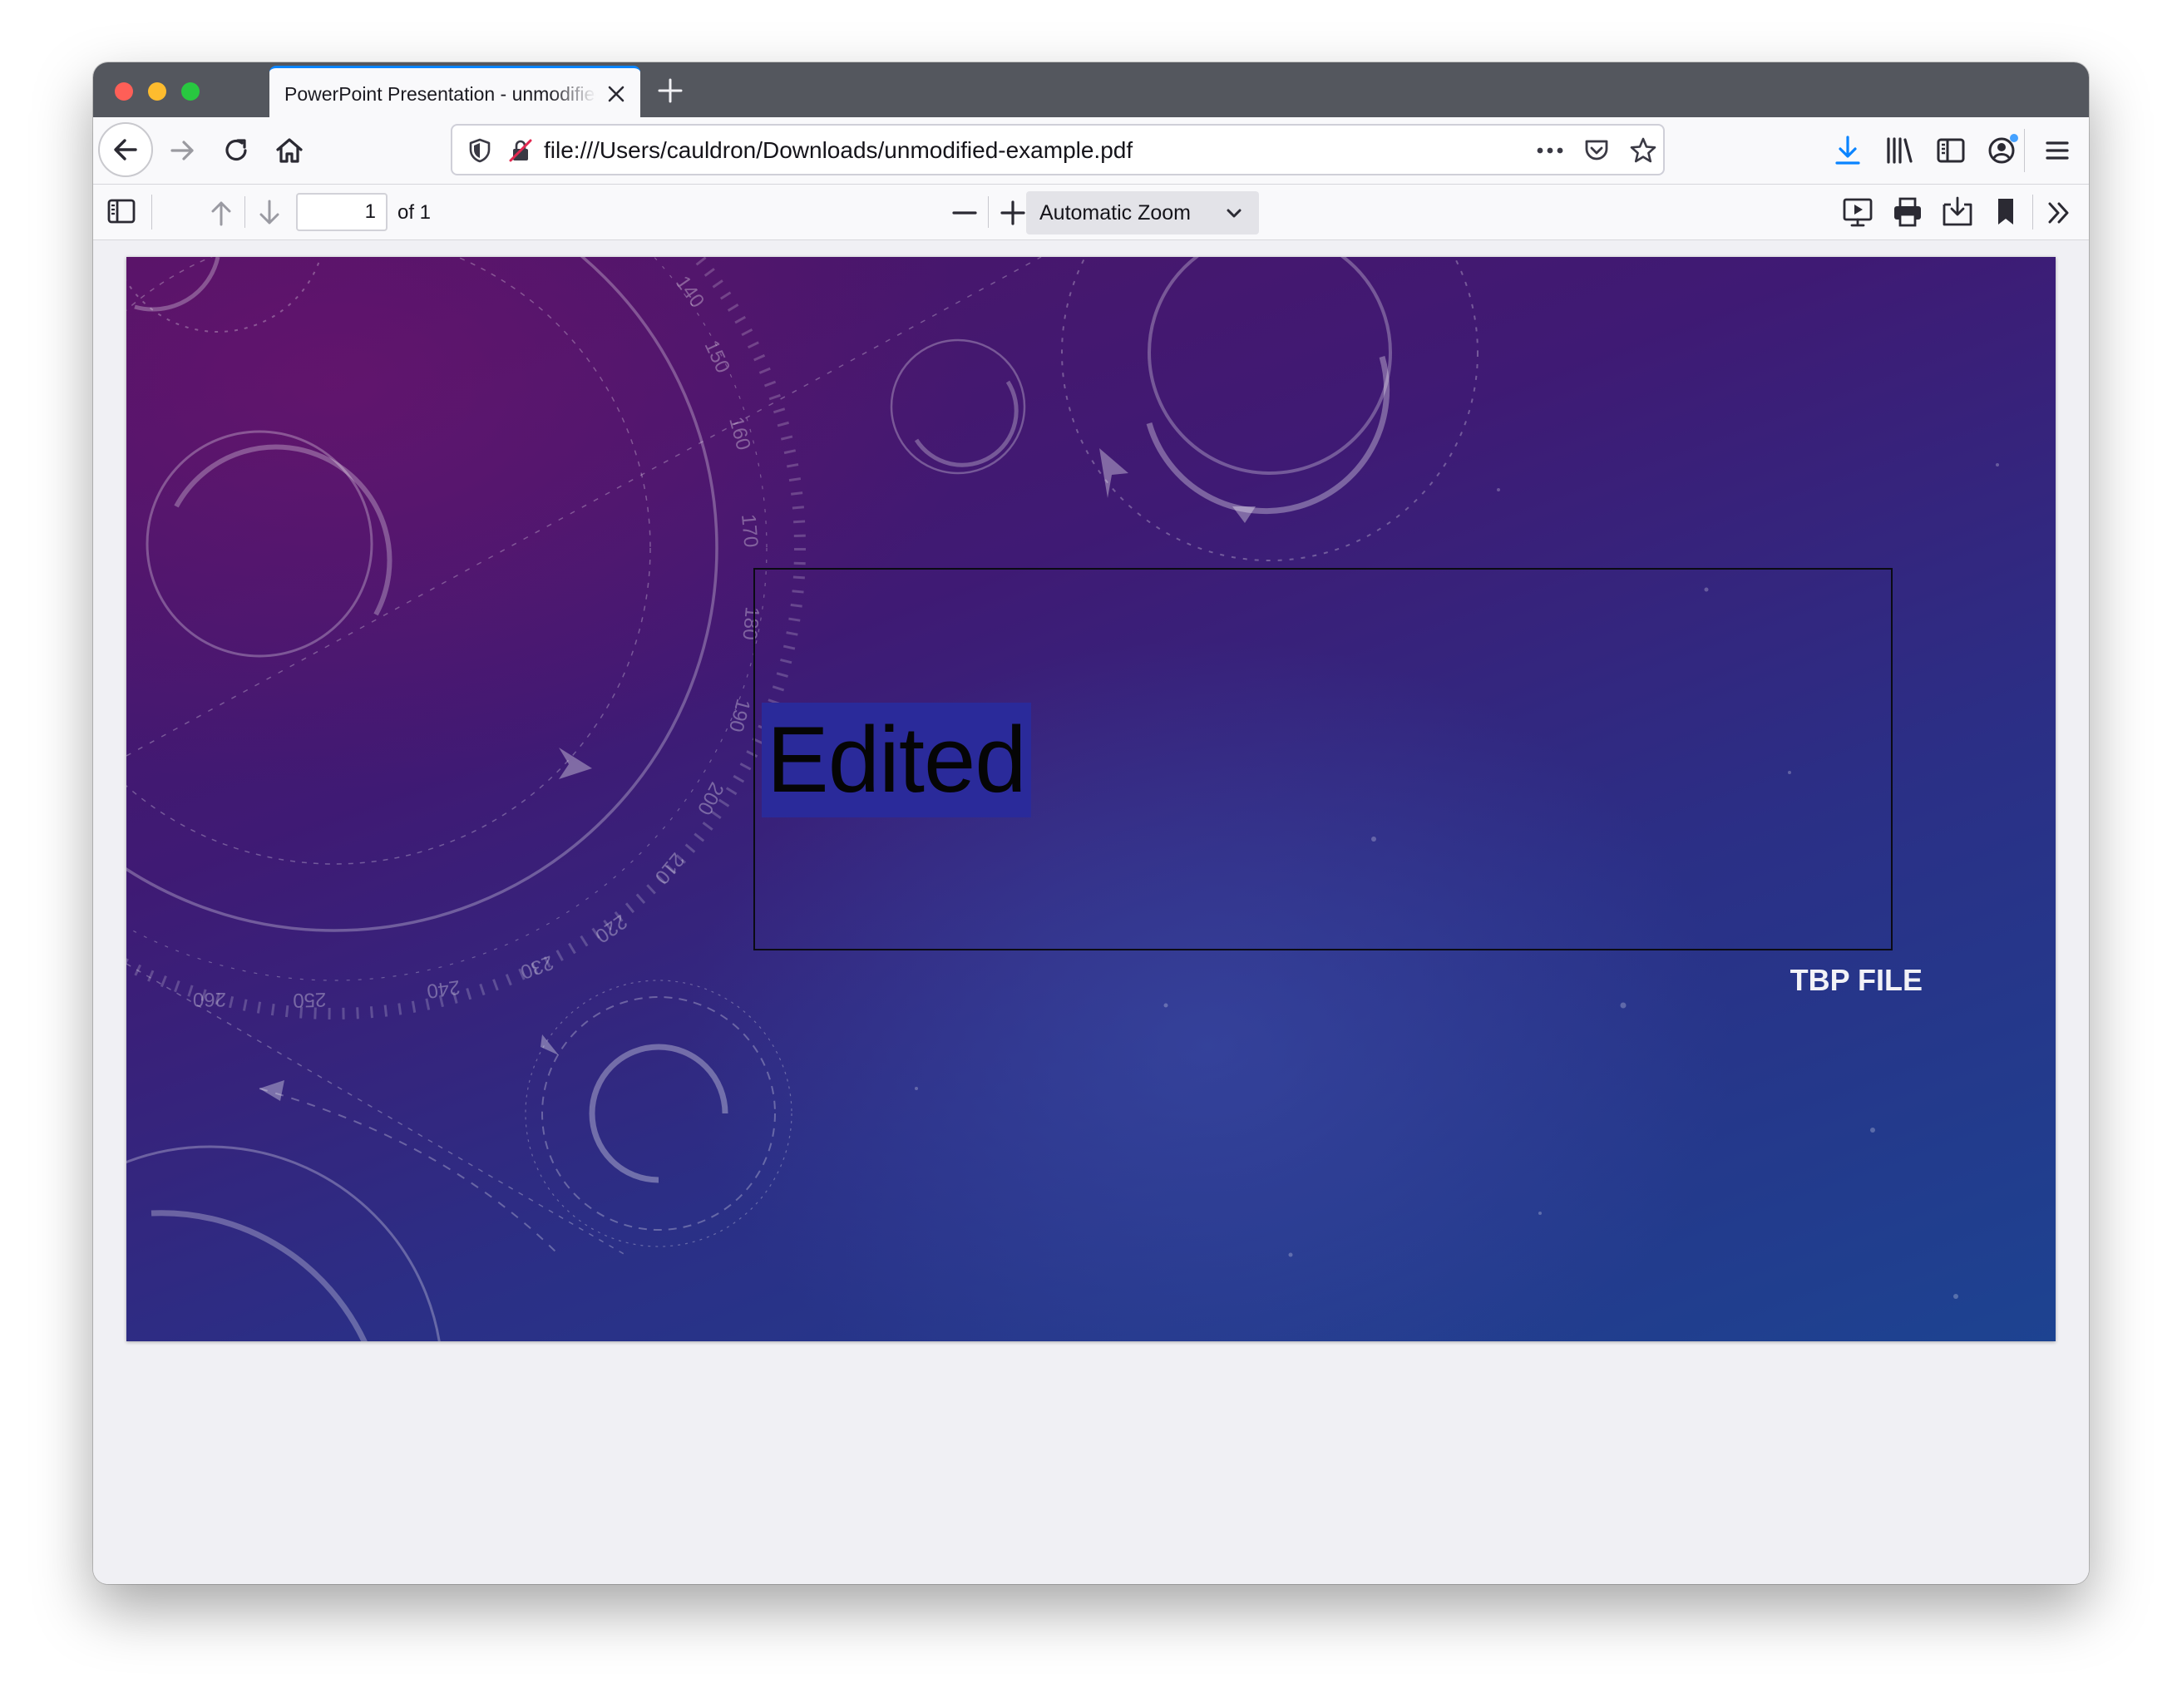 This screenshot has height=1708, width=2182. I want to click on dial-number: 140, so click(689, 292).